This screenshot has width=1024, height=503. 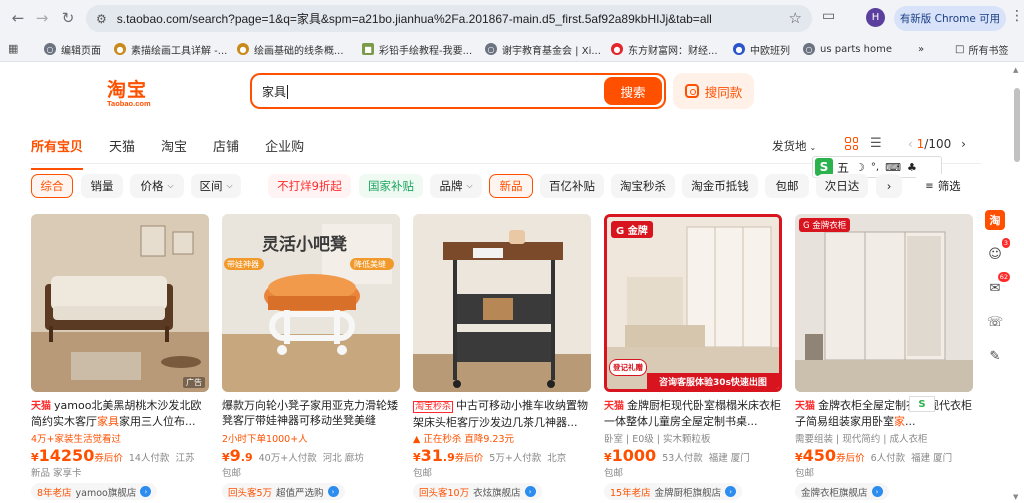 What do you see at coordinates (1017, 16) in the screenshot?
I see `menu-kebab-icon: ⋮` at bounding box center [1017, 16].